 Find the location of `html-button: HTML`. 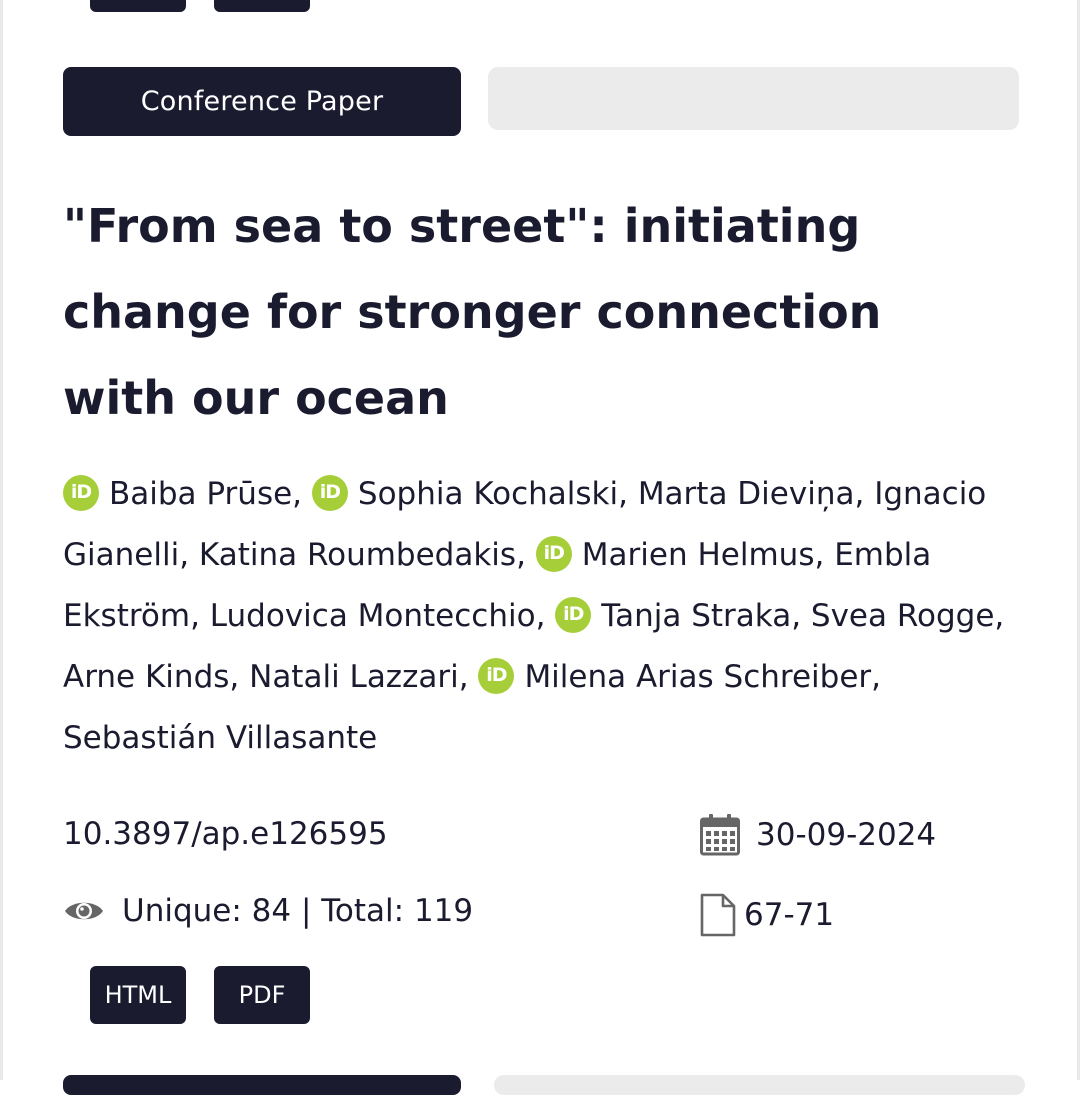

html-button: HTML is located at coordinates (138, 995).